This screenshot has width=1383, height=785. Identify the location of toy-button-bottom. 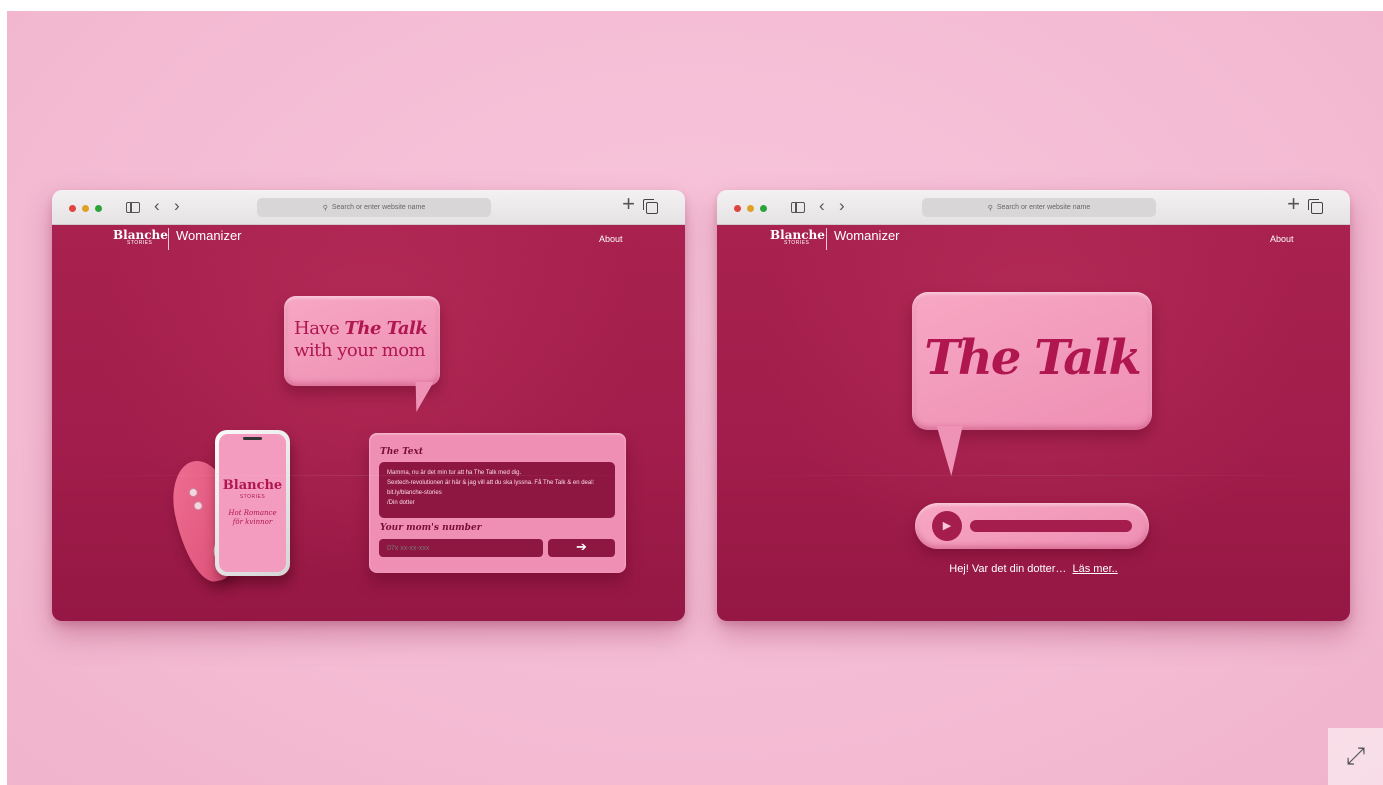
(198, 506).